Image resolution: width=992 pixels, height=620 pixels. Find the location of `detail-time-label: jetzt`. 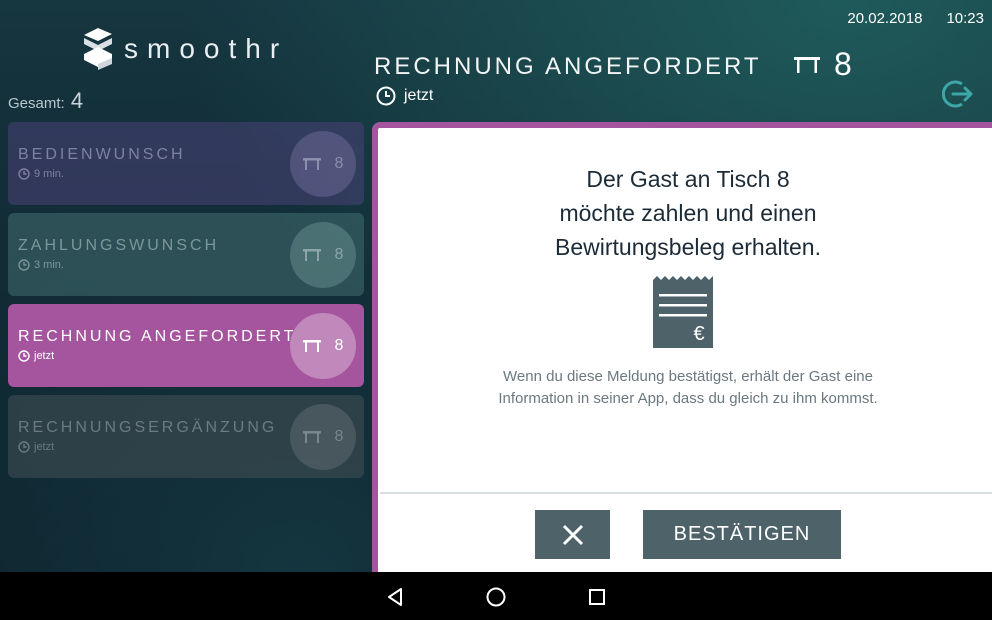

detail-time-label: jetzt is located at coordinates (419, 95).